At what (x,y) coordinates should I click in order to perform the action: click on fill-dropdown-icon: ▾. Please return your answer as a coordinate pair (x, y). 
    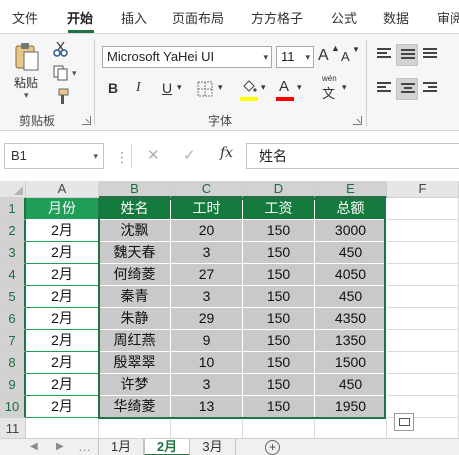
    Looking at the image, I should click on (263, 87).